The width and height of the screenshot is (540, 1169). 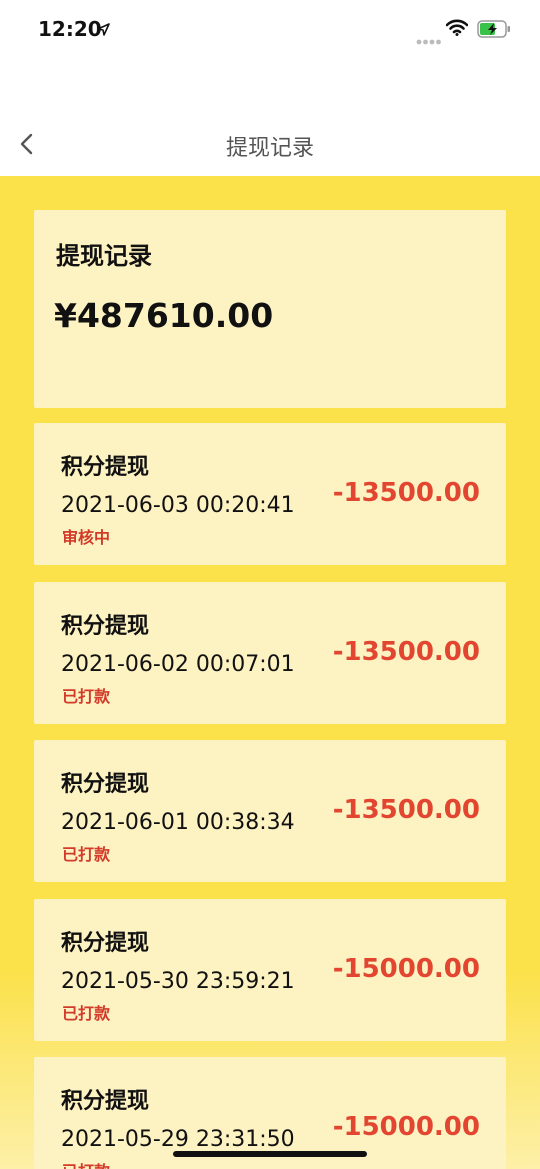 What do you see at coordinates (70, 29) in the screenshot?
I see `status-time: 12:20` at bounding box center [70, 29].